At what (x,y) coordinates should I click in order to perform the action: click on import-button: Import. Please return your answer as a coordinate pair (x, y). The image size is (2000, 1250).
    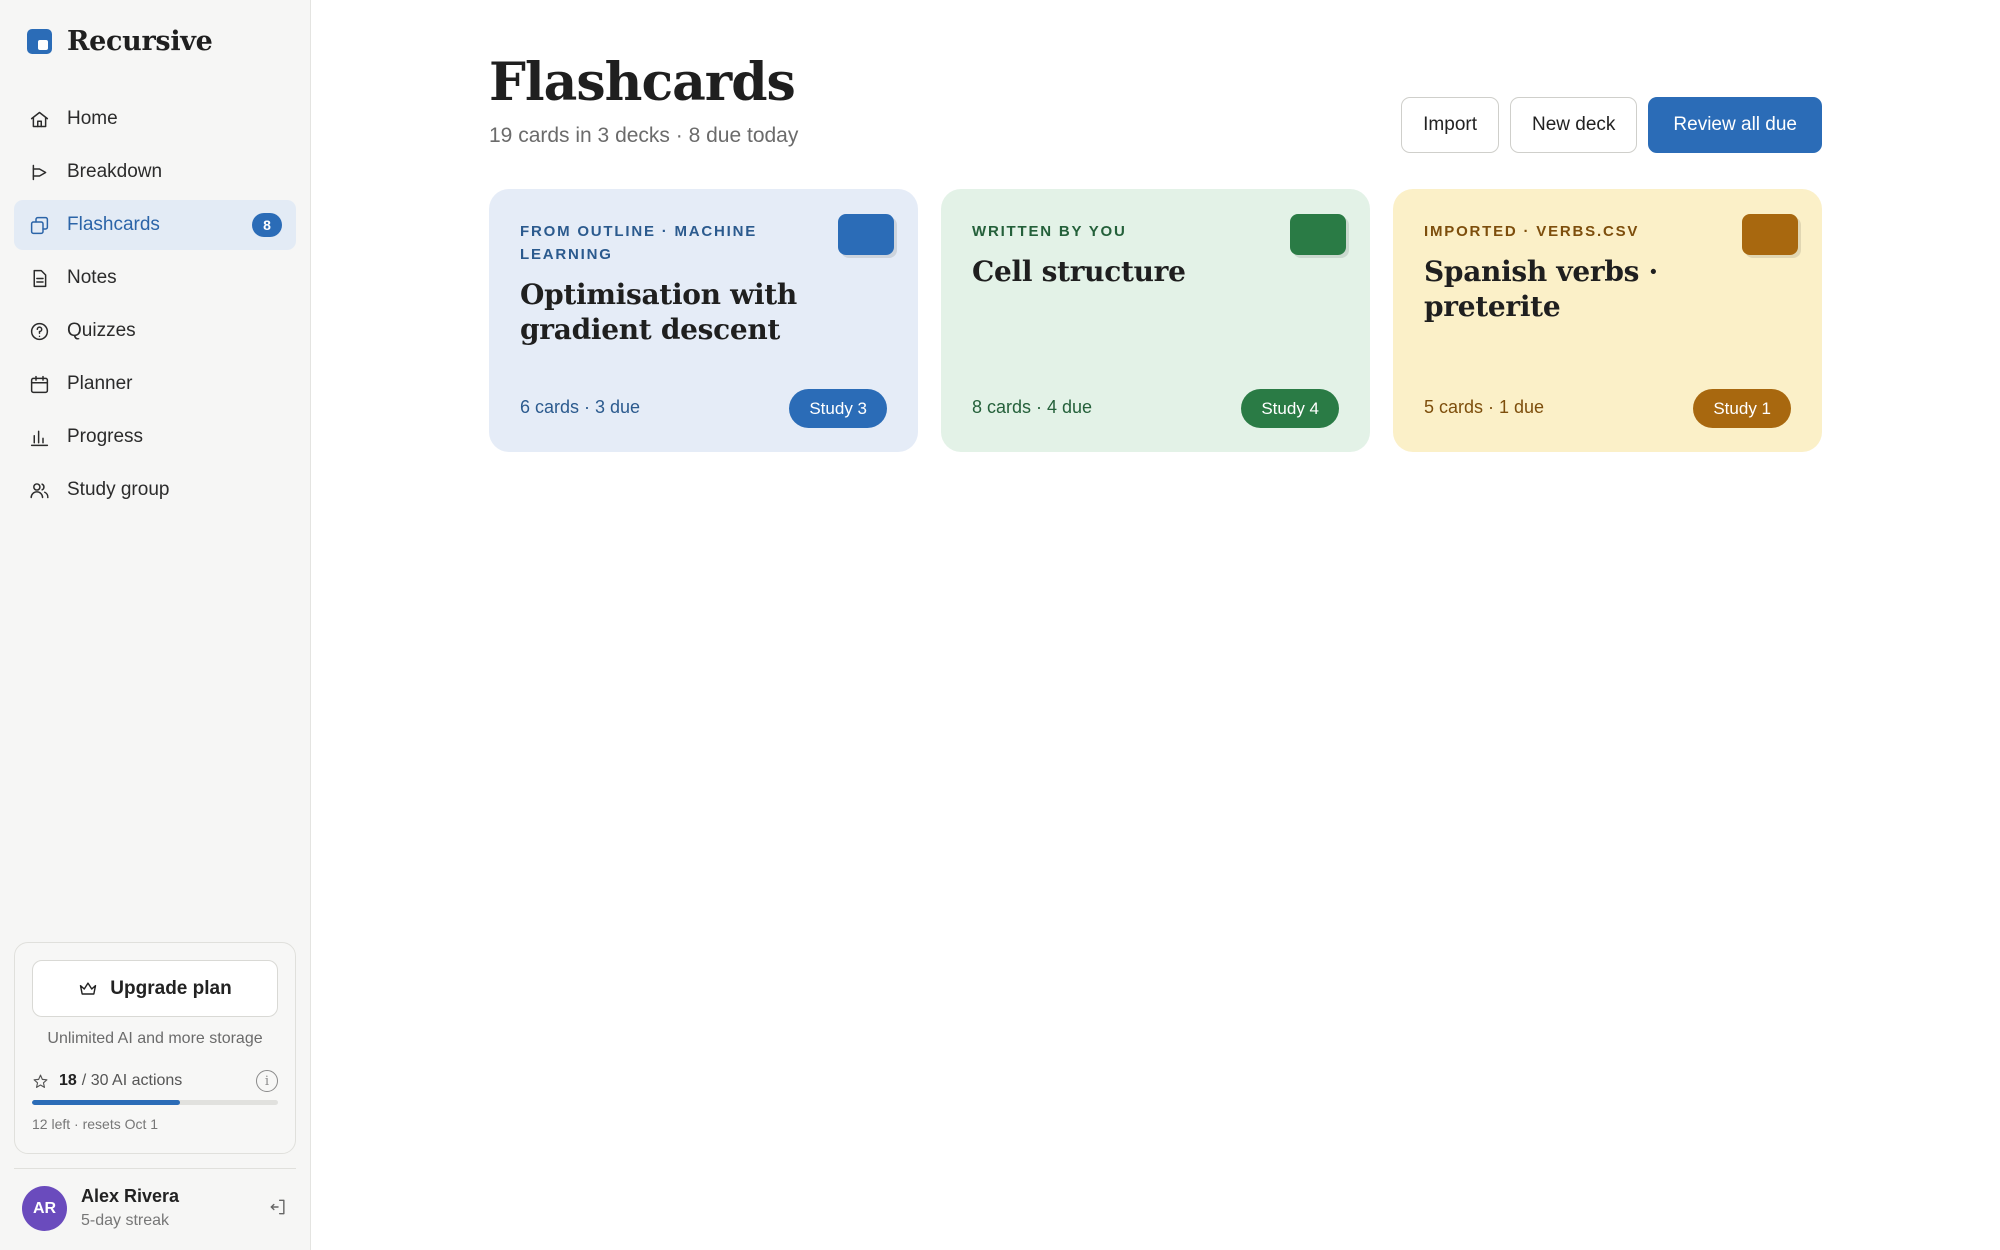
    Looking at the image, I should click on (1450, 125).